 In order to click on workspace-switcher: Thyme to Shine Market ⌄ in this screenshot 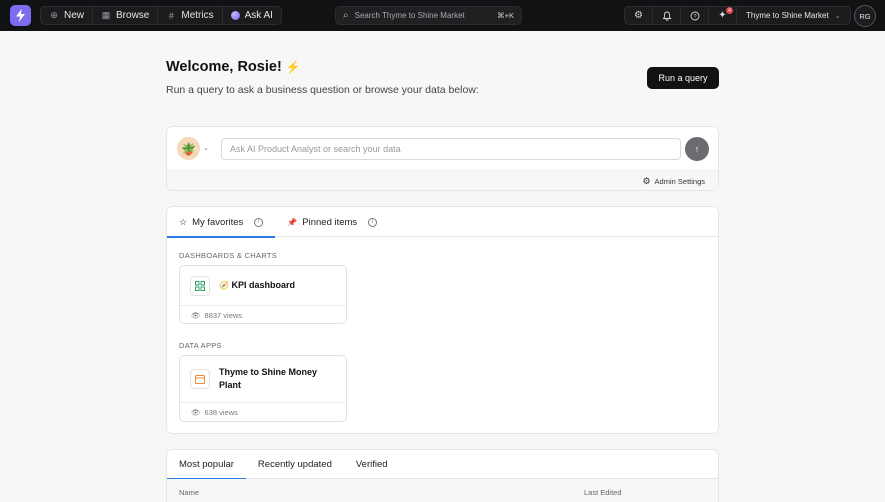, I will do `click(793, 15)`.